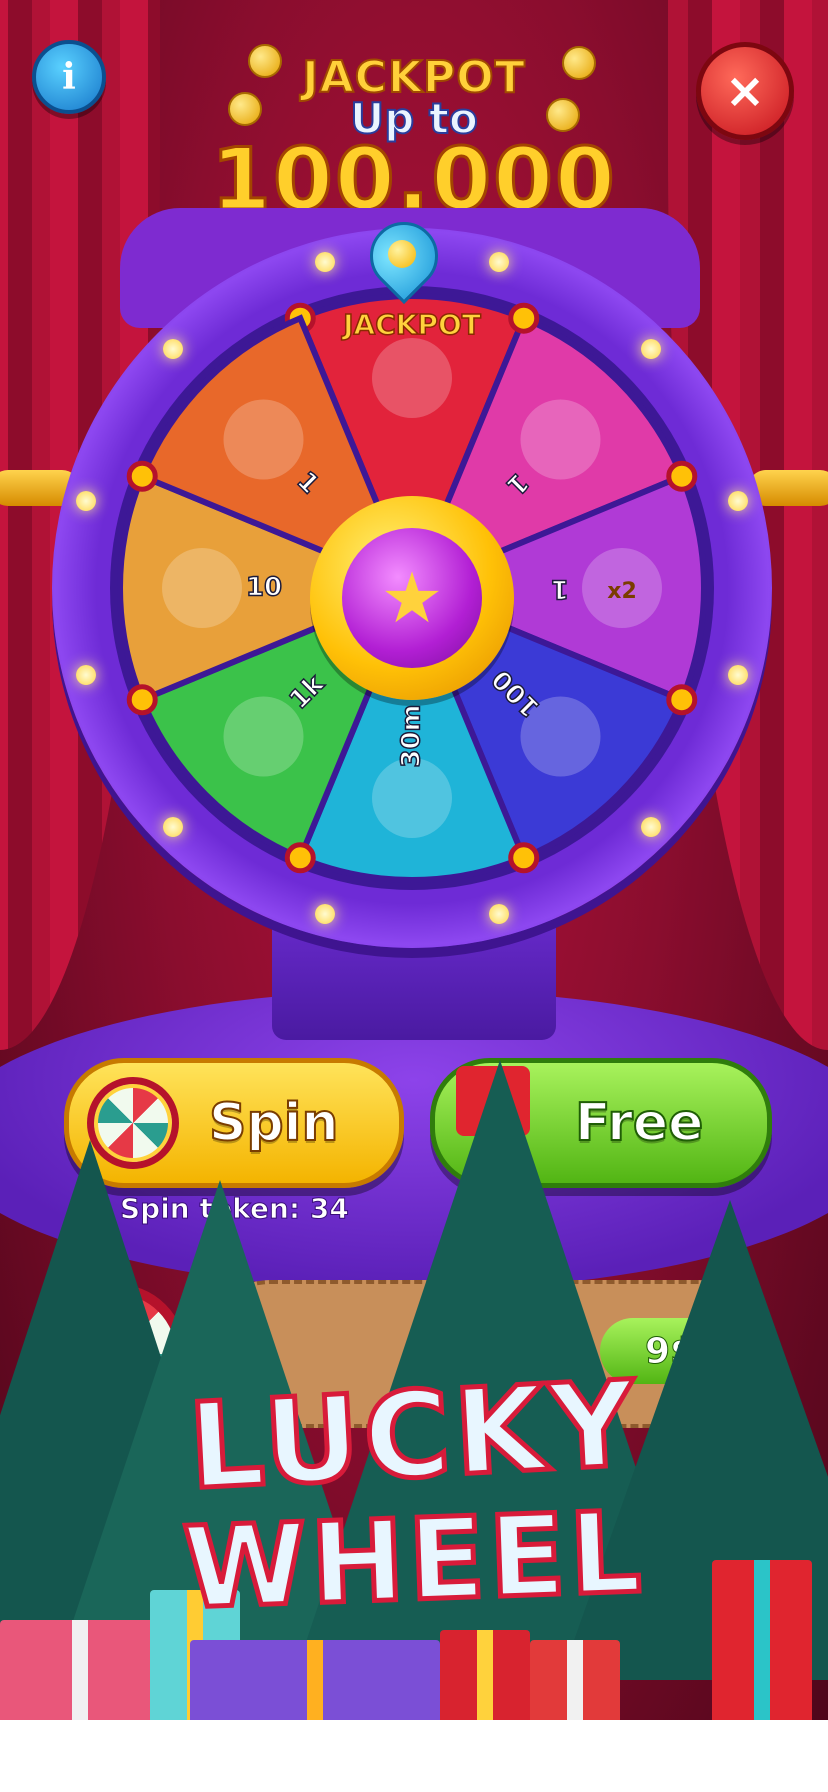 The width and height of the screenshot is (828, 1792). I want to click on wheel-segment-label: 10, so click(264, 588).